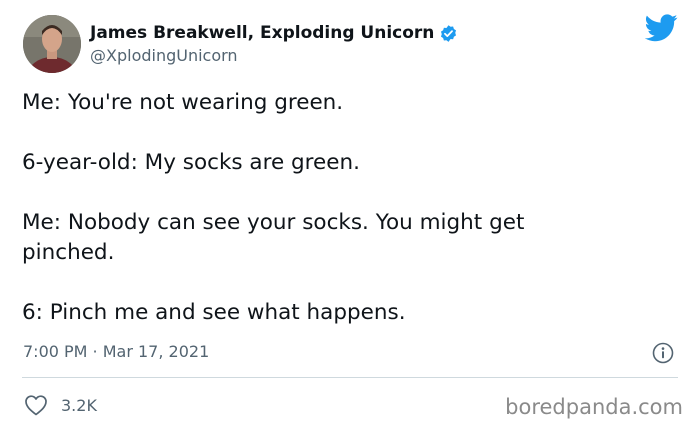  What do you see at coordinates (191, 162) in the screenshot?
I see `tweet-line: 6-year-old: My socks are green.` at bounding box center [191, 162].